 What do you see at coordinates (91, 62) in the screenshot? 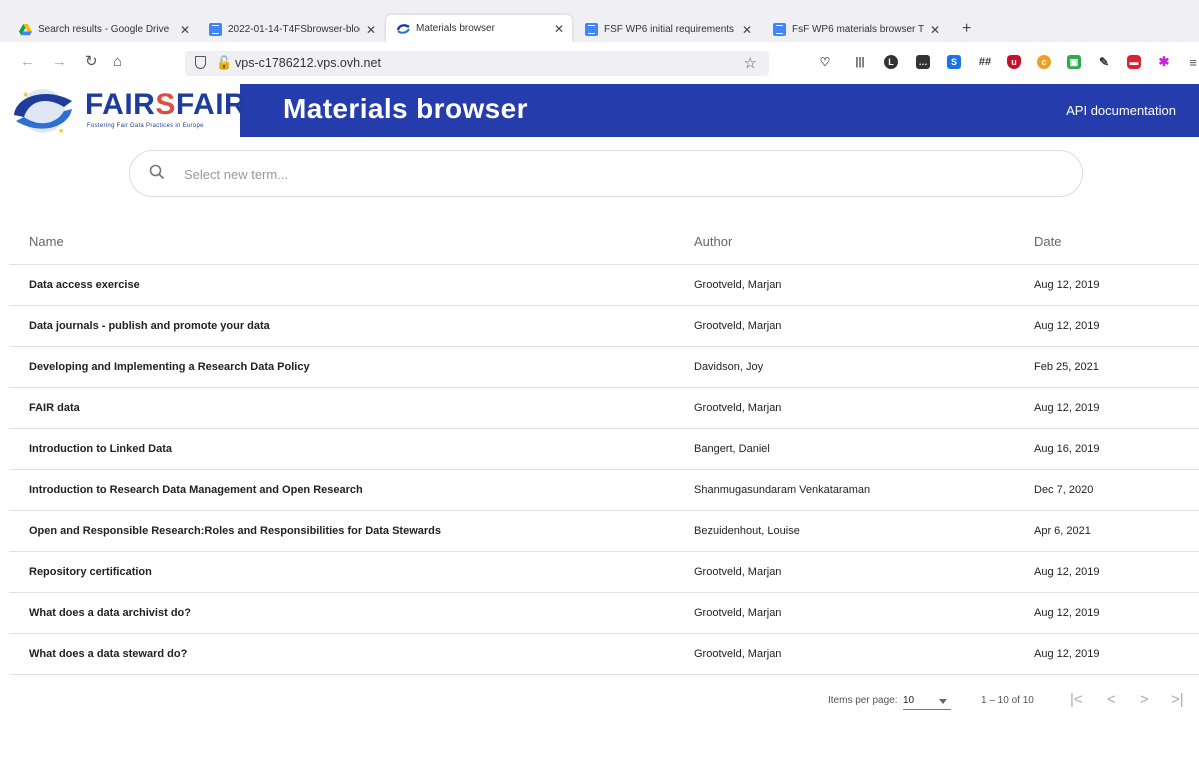
I see `reload-icon: ↻` at bounding box center [91, 62].